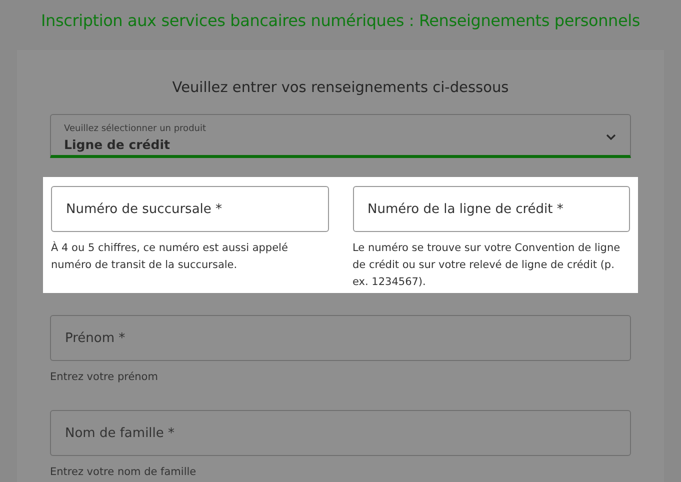 The image size is (681, 482). What do you see at coordinates (340, 433) in the screenshot?
I see `input-field: Nom de famille *` at bounding box center [340, 433].